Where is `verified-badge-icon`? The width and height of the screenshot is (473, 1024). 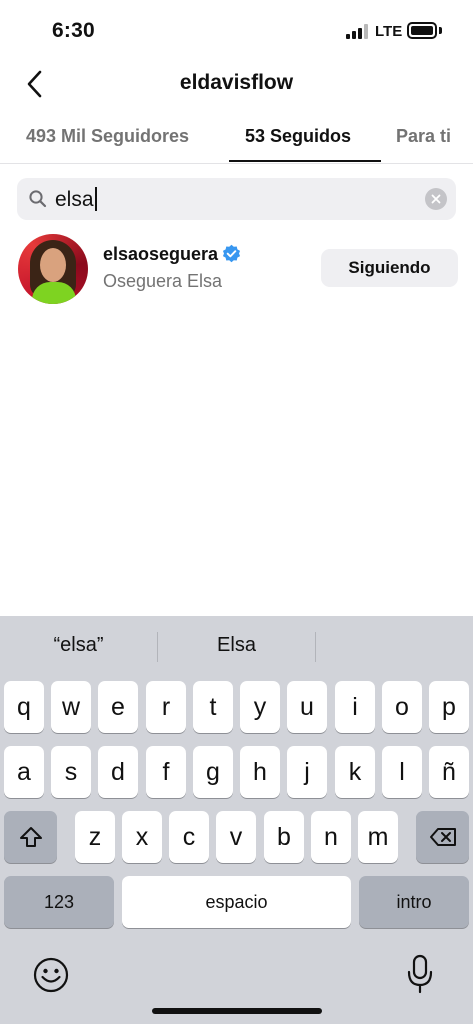
verified-badge-icon is located at coordinates (232, 253).